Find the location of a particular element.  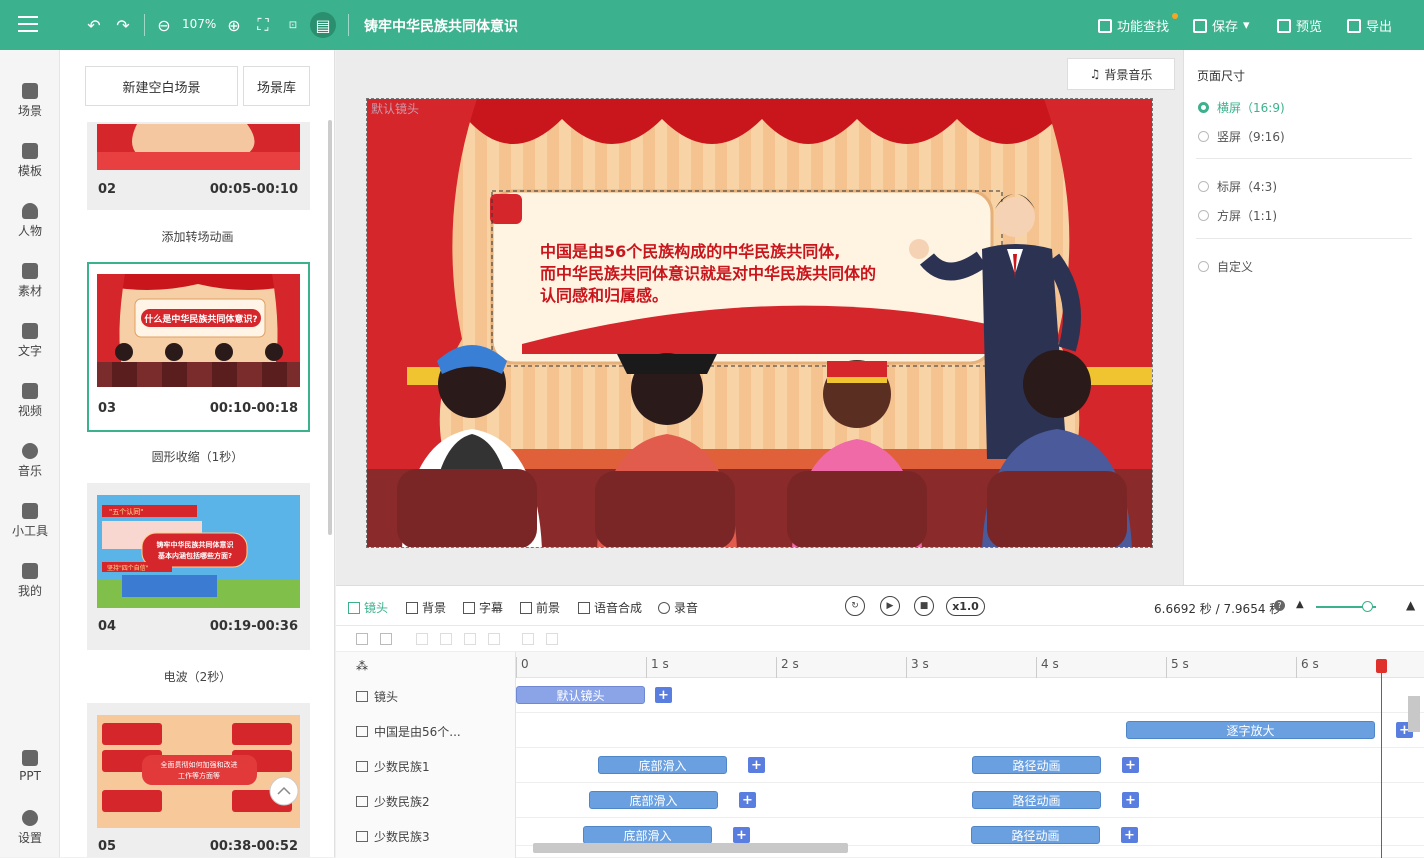

menu-icon is located at coordinates (28, 25).